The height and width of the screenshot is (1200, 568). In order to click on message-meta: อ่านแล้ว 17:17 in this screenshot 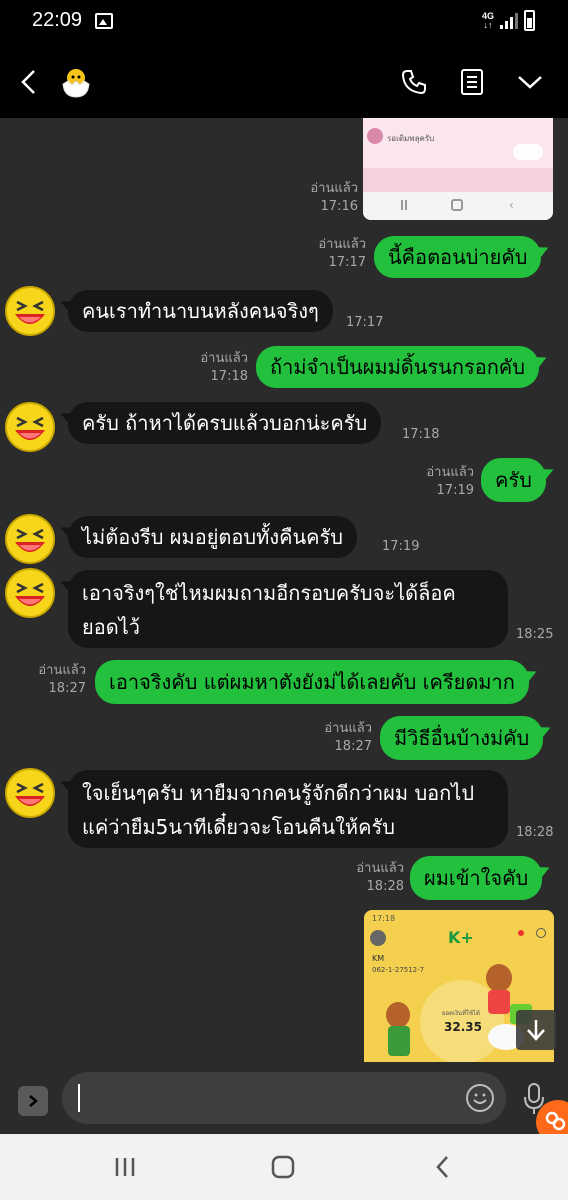, I will do `click(342, 253)`.